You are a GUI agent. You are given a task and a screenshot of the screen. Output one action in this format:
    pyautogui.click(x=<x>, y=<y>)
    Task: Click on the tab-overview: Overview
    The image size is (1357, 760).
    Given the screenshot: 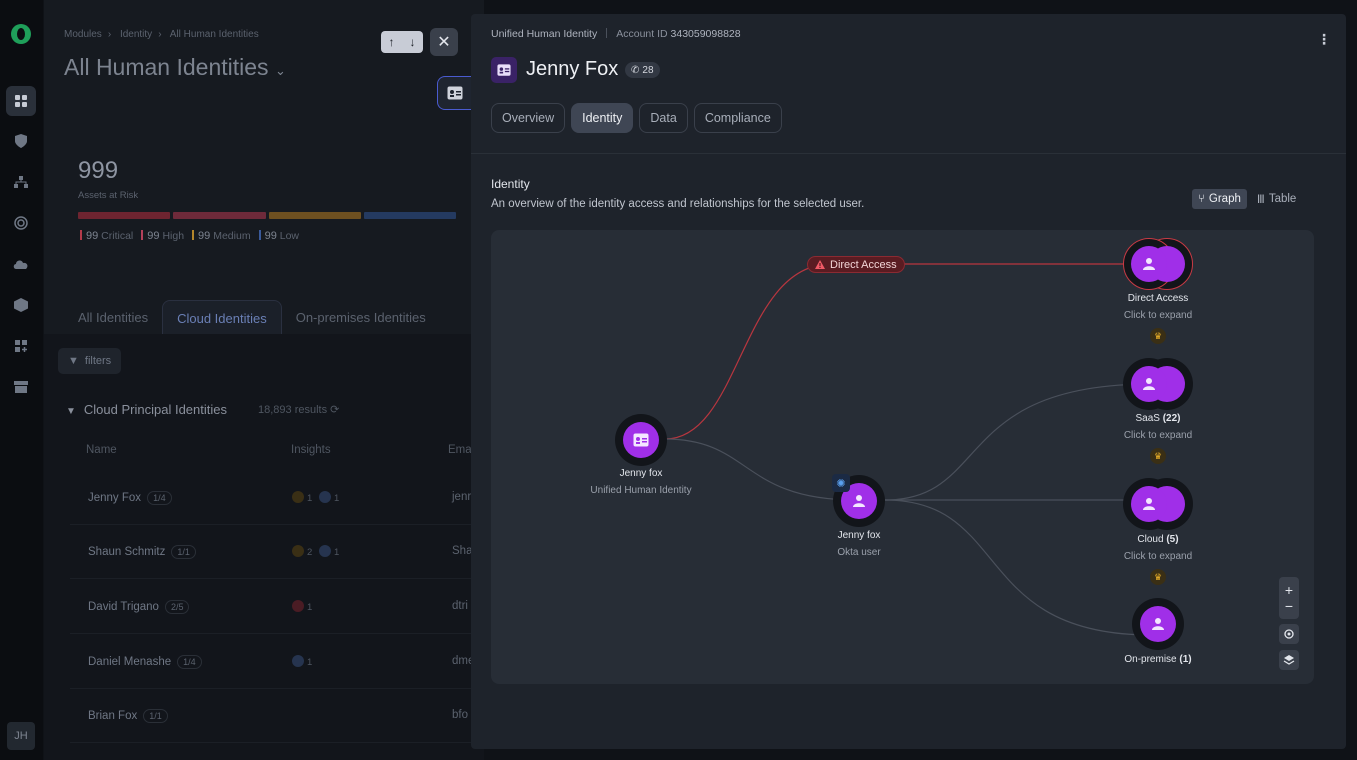 What is the action you would take?
    pyautogui.click(x=528, y=118)
    